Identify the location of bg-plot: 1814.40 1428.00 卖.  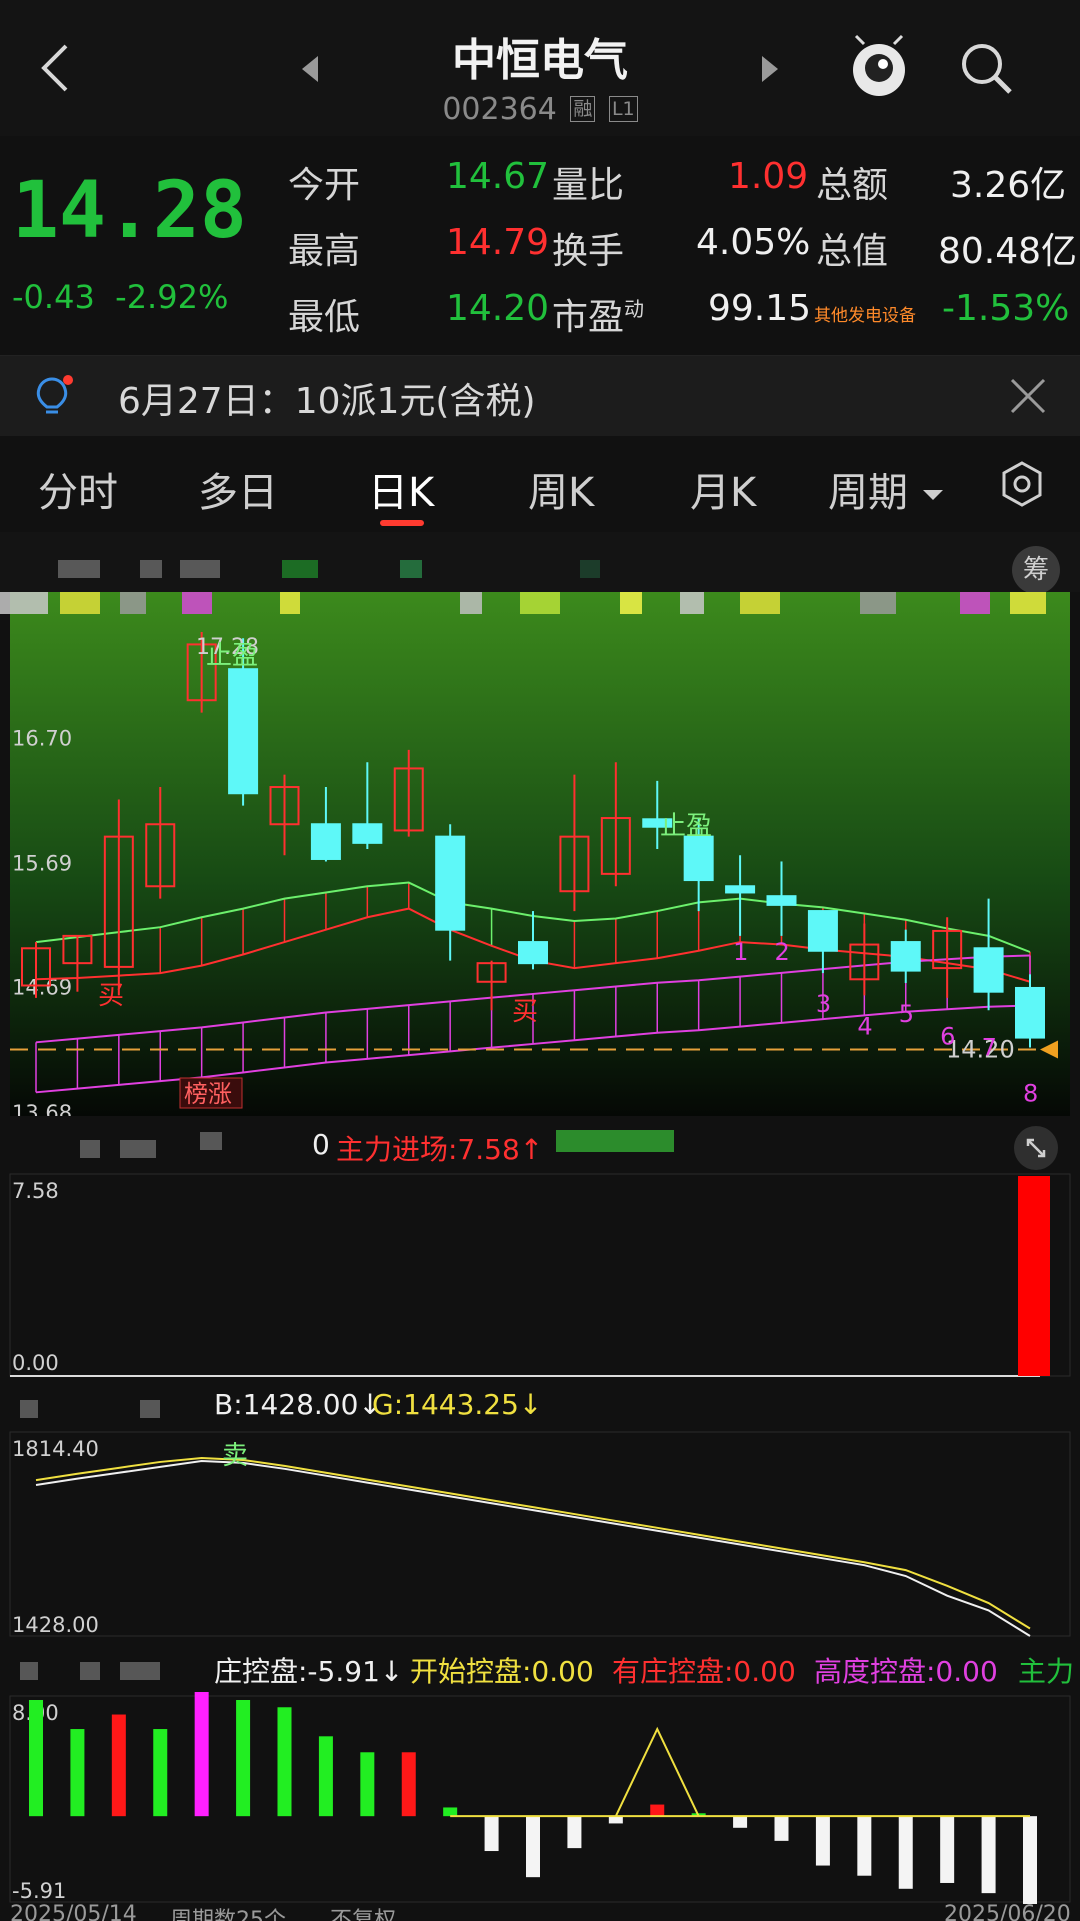
(540, 1534).